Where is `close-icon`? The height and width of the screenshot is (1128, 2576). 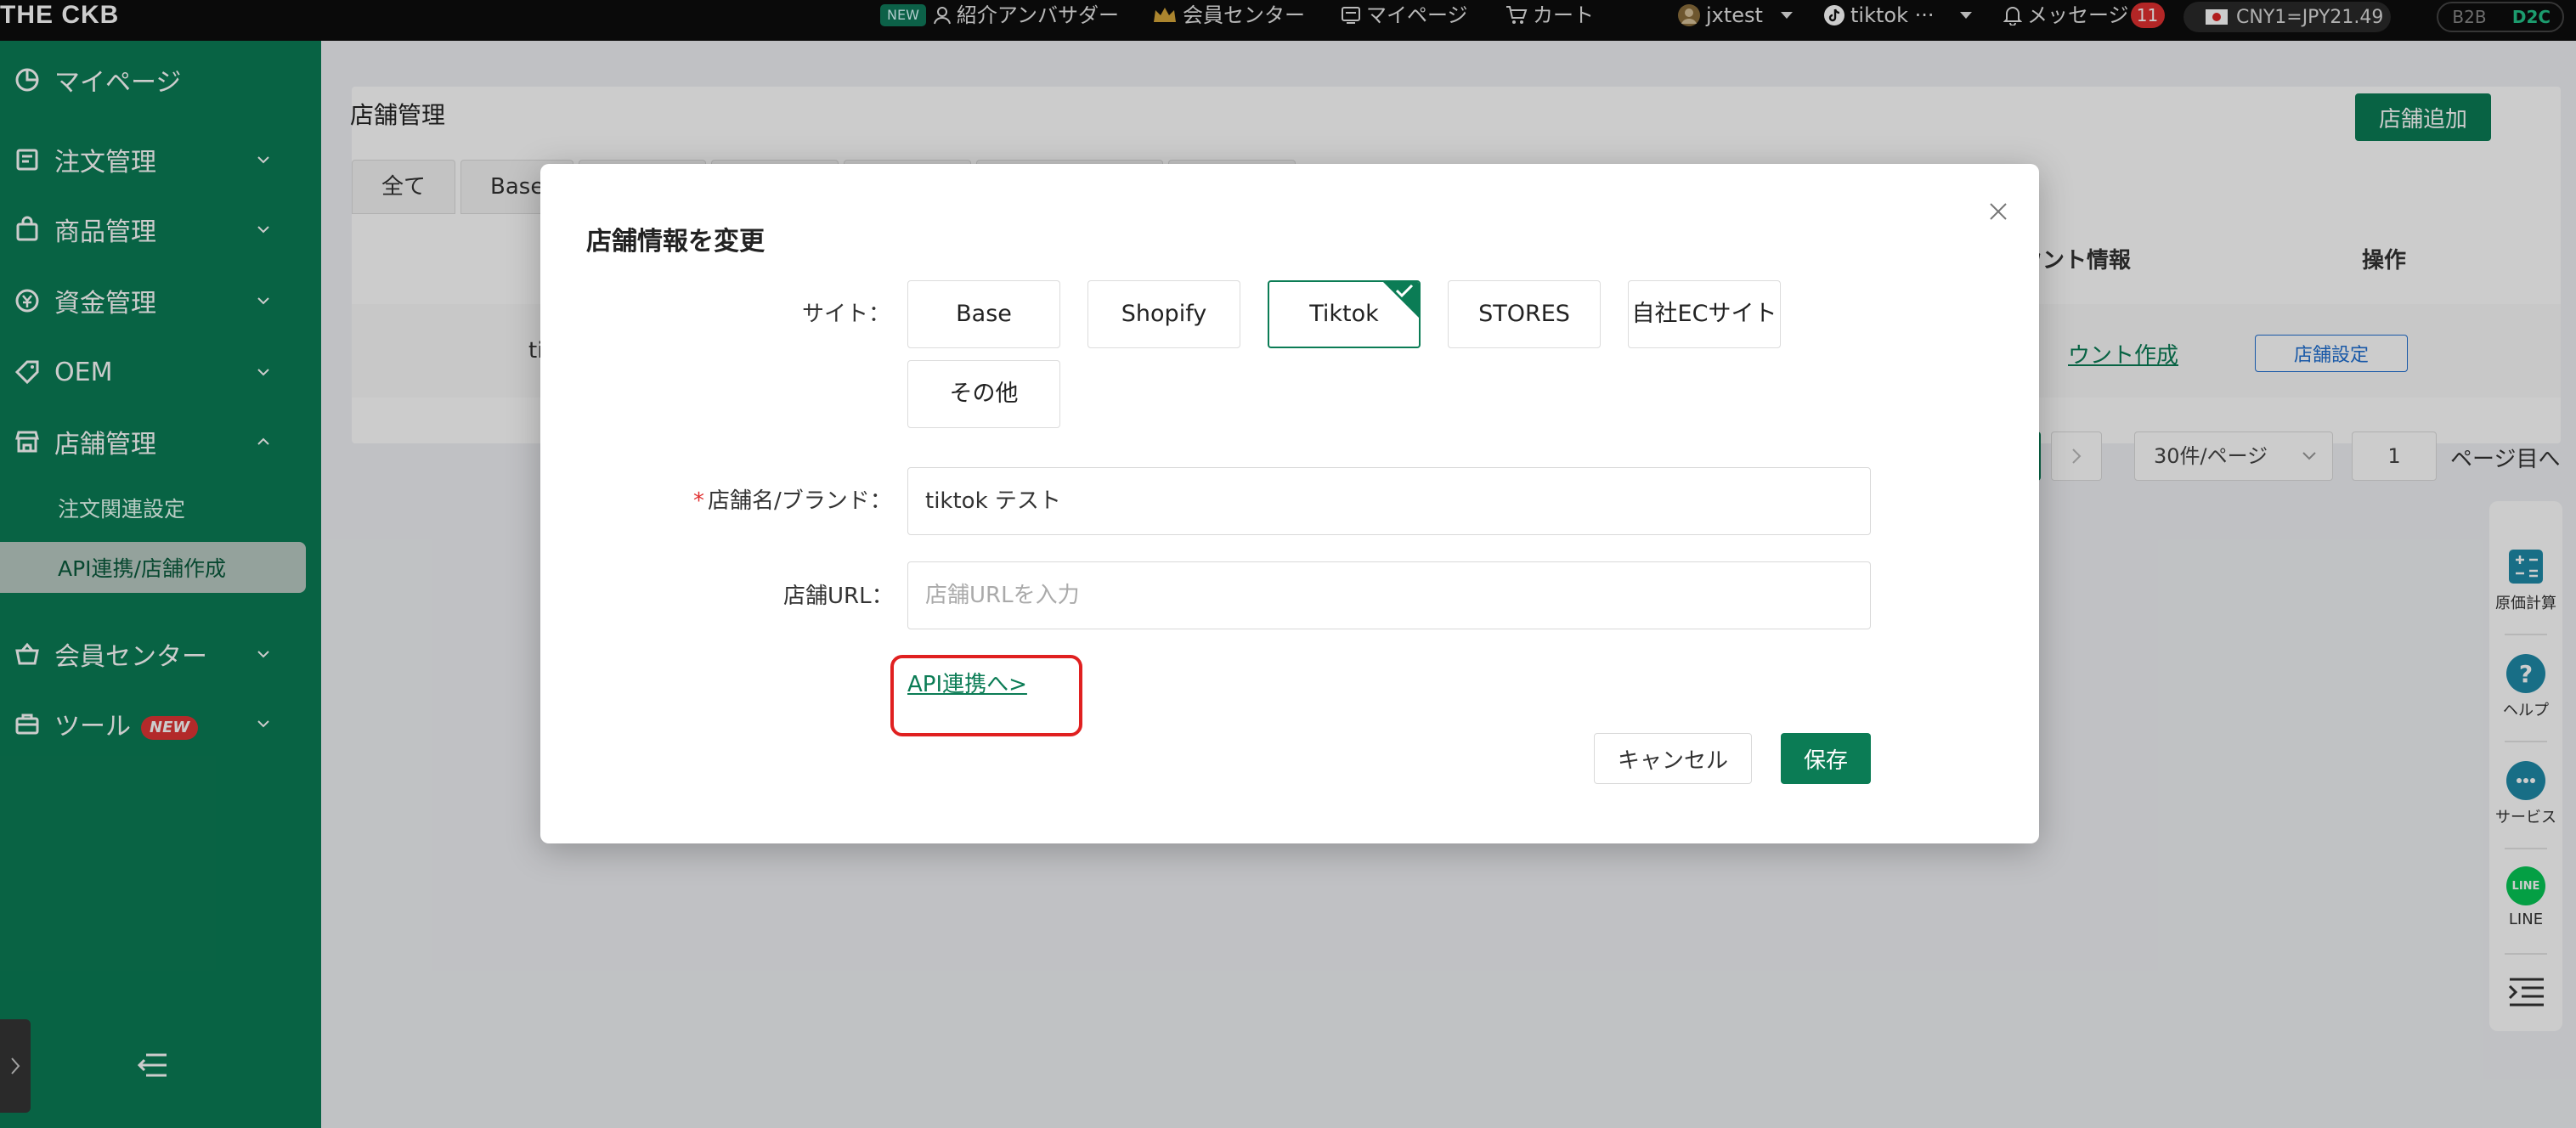 close-icon is located at coordinates (1999, 211).